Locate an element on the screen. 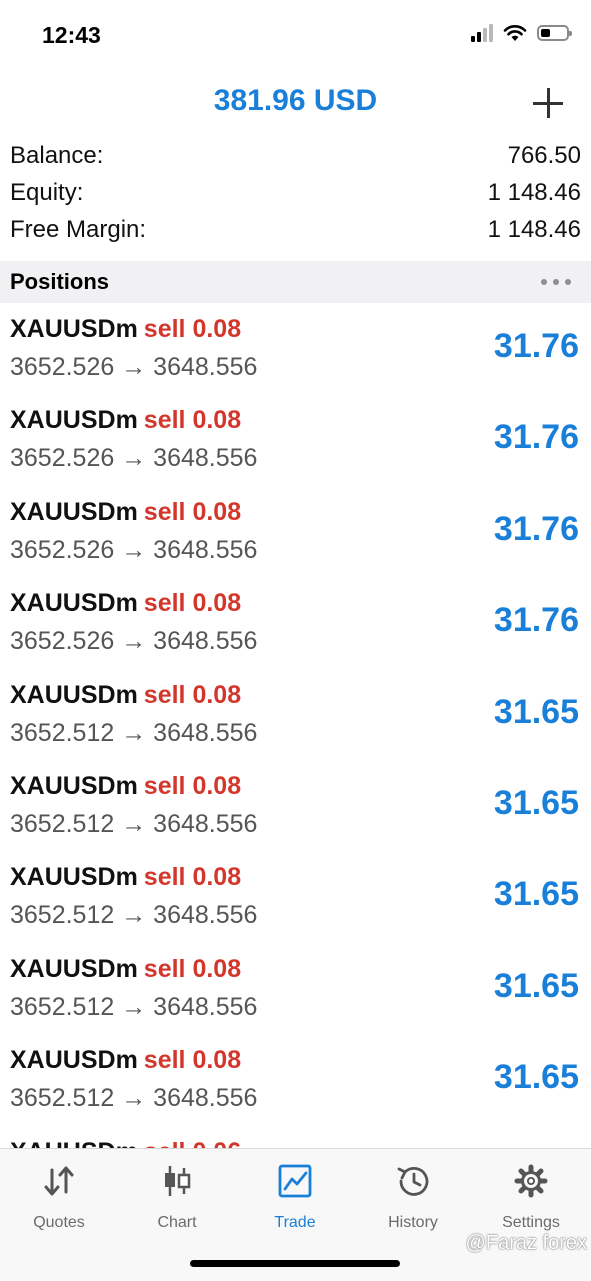 This screenshot has height=1281, width=591. position-row: XAUUSDm sell 0.06 is located at coordinates (295, 1137).